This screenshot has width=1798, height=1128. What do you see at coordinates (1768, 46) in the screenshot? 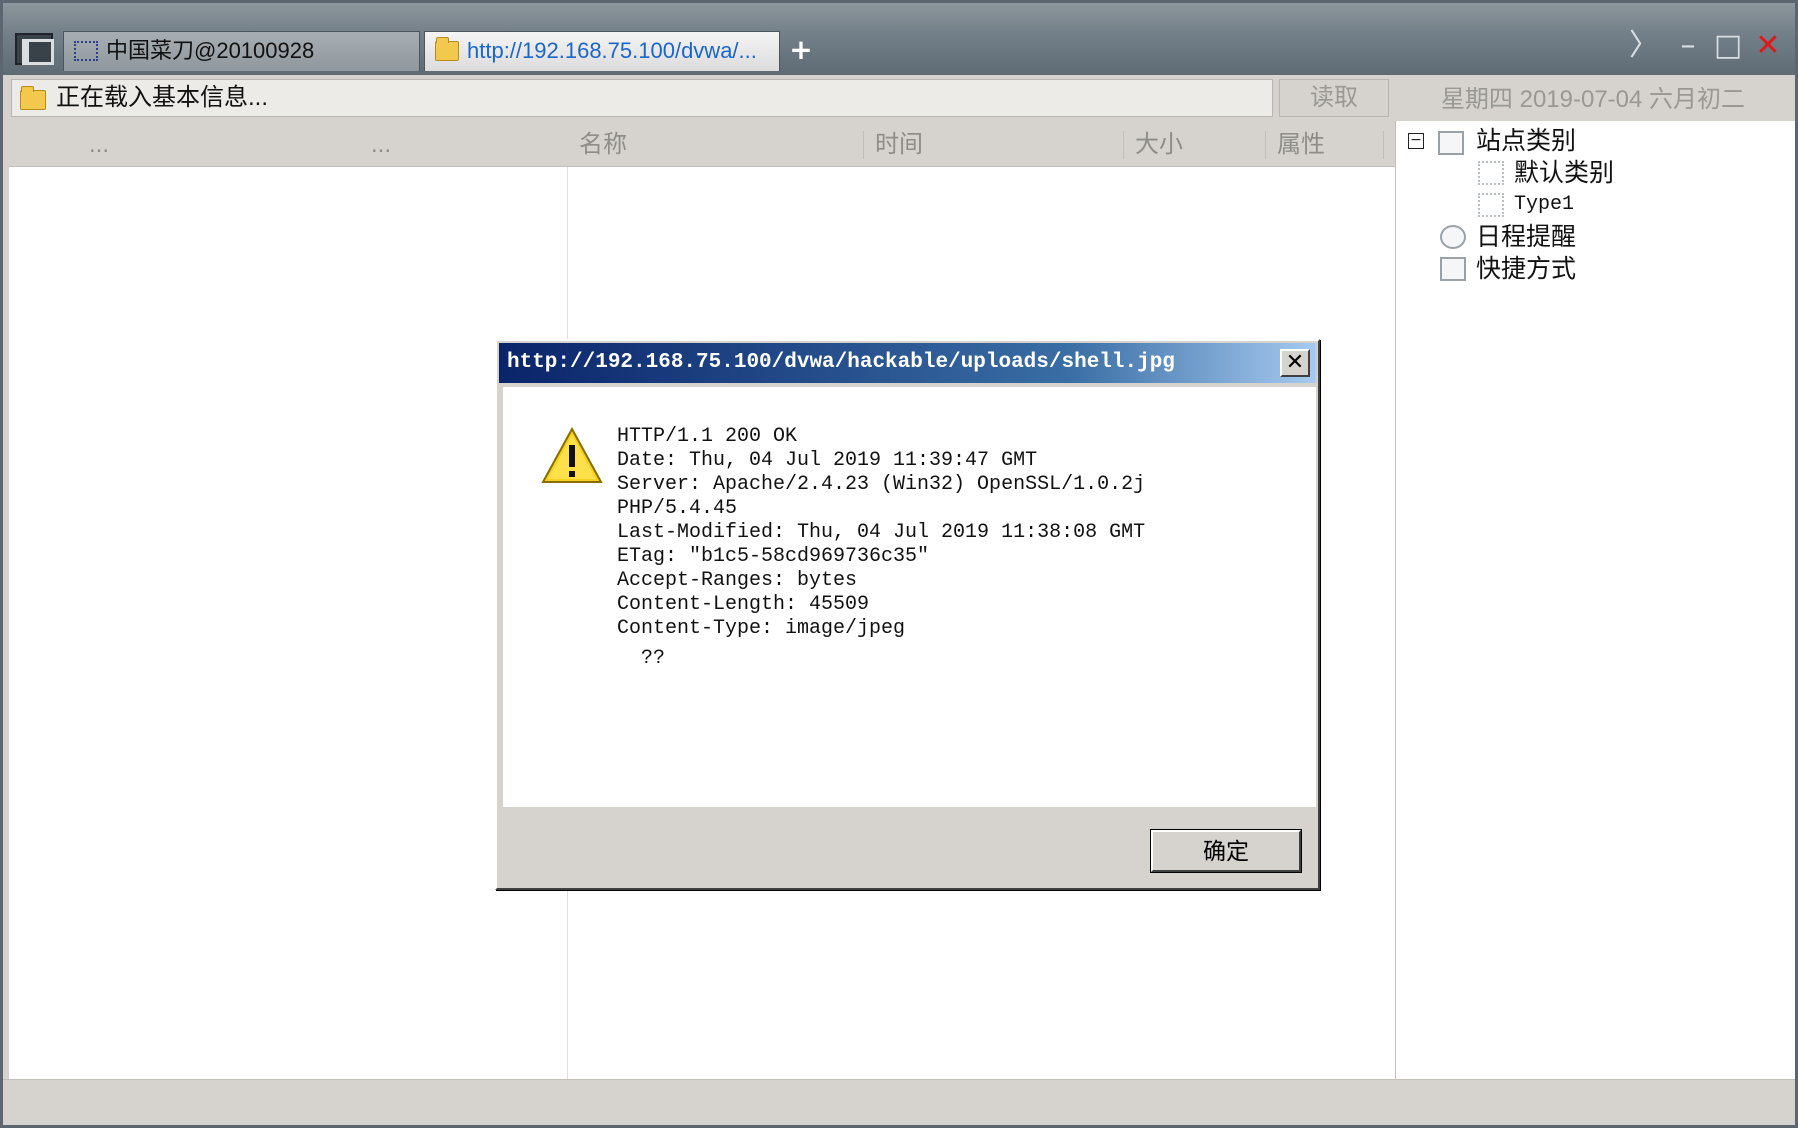
I see `close-button: ✕` at bounding box center [1768, 46].